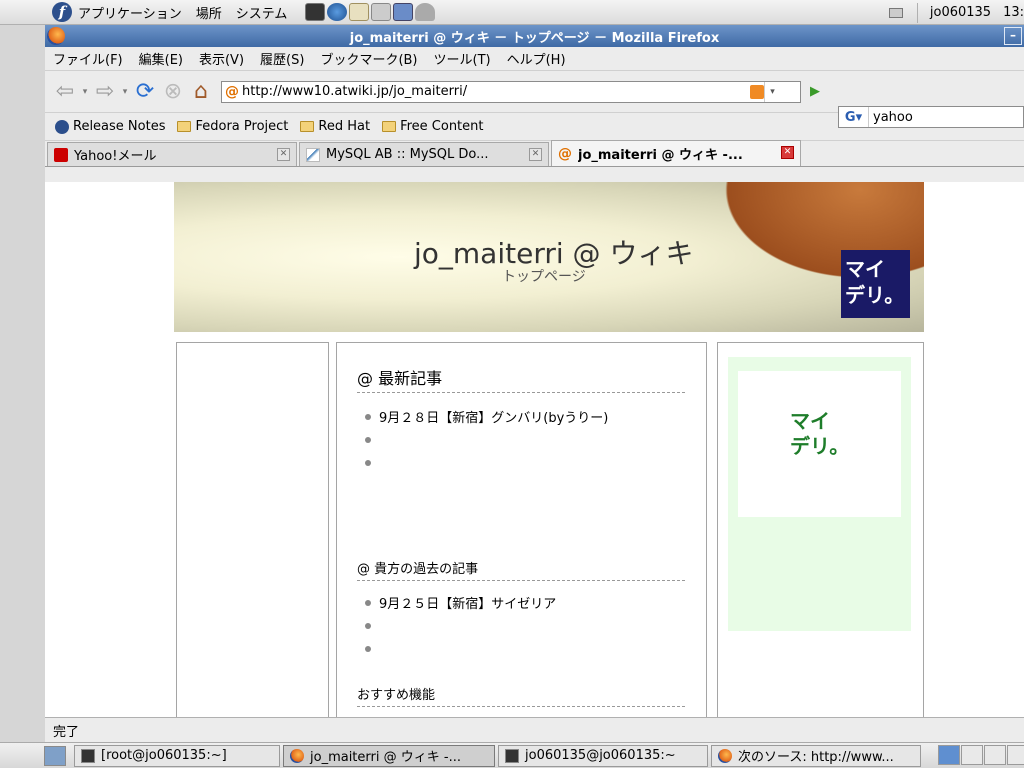 The image size is (1024, 768). I want to click on side-banner: マイ デリ。, so click(819, 444).